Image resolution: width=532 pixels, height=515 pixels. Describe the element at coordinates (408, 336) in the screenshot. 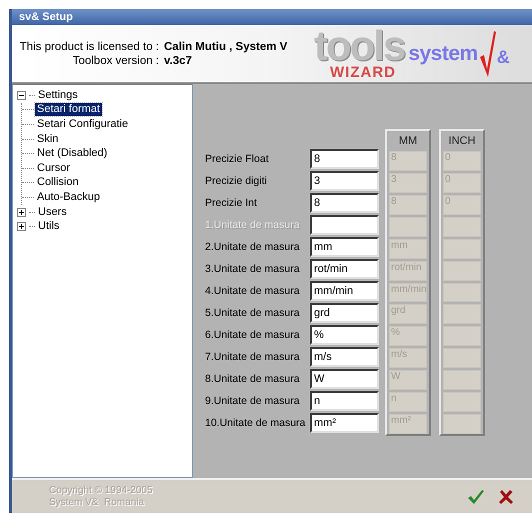

I see `mm-field: %` at that location.